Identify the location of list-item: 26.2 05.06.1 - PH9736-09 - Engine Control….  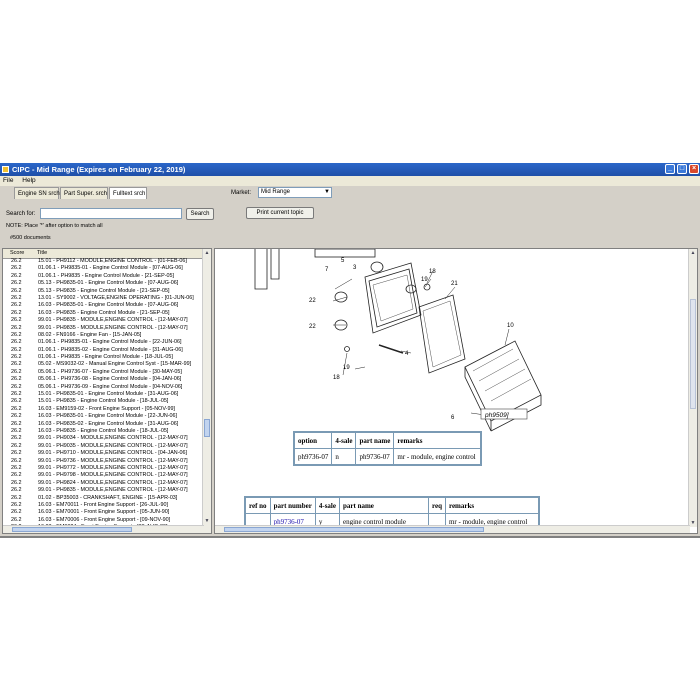
(102, 387).